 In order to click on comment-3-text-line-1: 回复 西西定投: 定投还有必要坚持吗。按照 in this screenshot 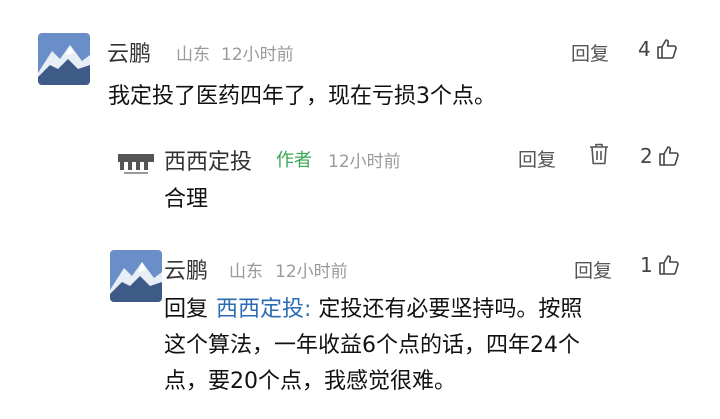, I will do `click(424, 310)`.